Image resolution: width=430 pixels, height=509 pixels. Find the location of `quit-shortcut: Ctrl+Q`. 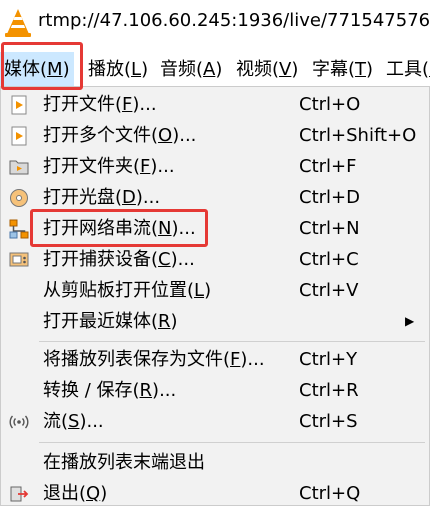

quit-shortcut: Ctrl+Q is located at coordinates (330, 493).